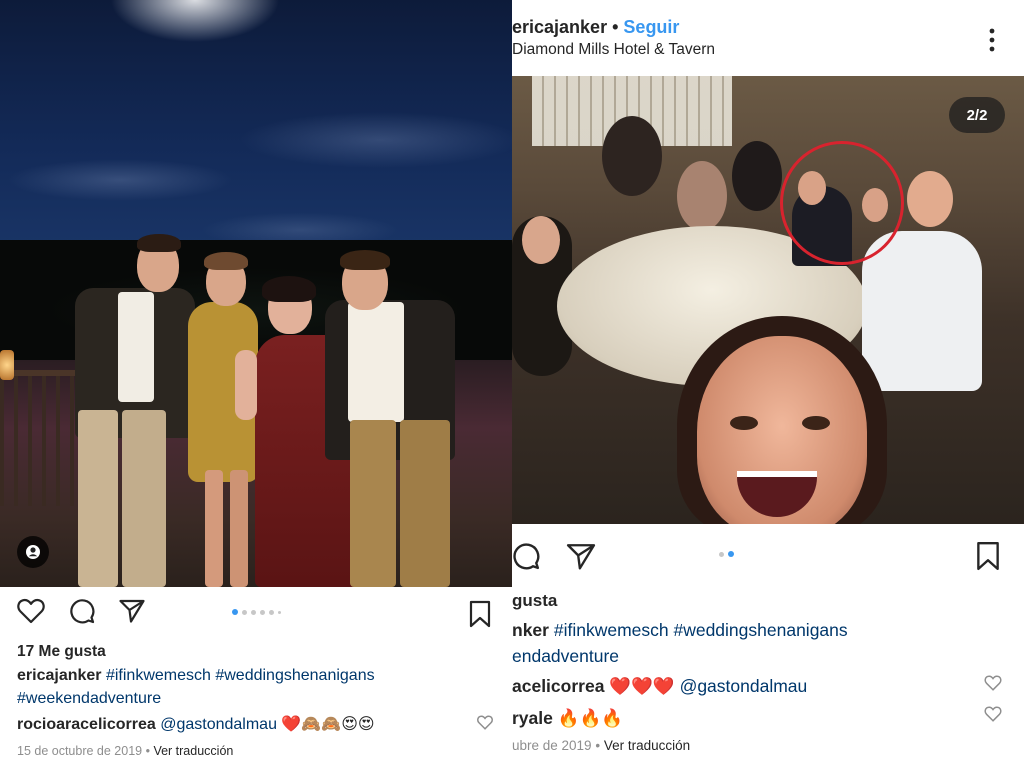 This screenshot has height=768, width=1024. What do you see at coordinates (842, 203) in the screenshot?
I see `highlight-circle` at bounding box center [842, 203].